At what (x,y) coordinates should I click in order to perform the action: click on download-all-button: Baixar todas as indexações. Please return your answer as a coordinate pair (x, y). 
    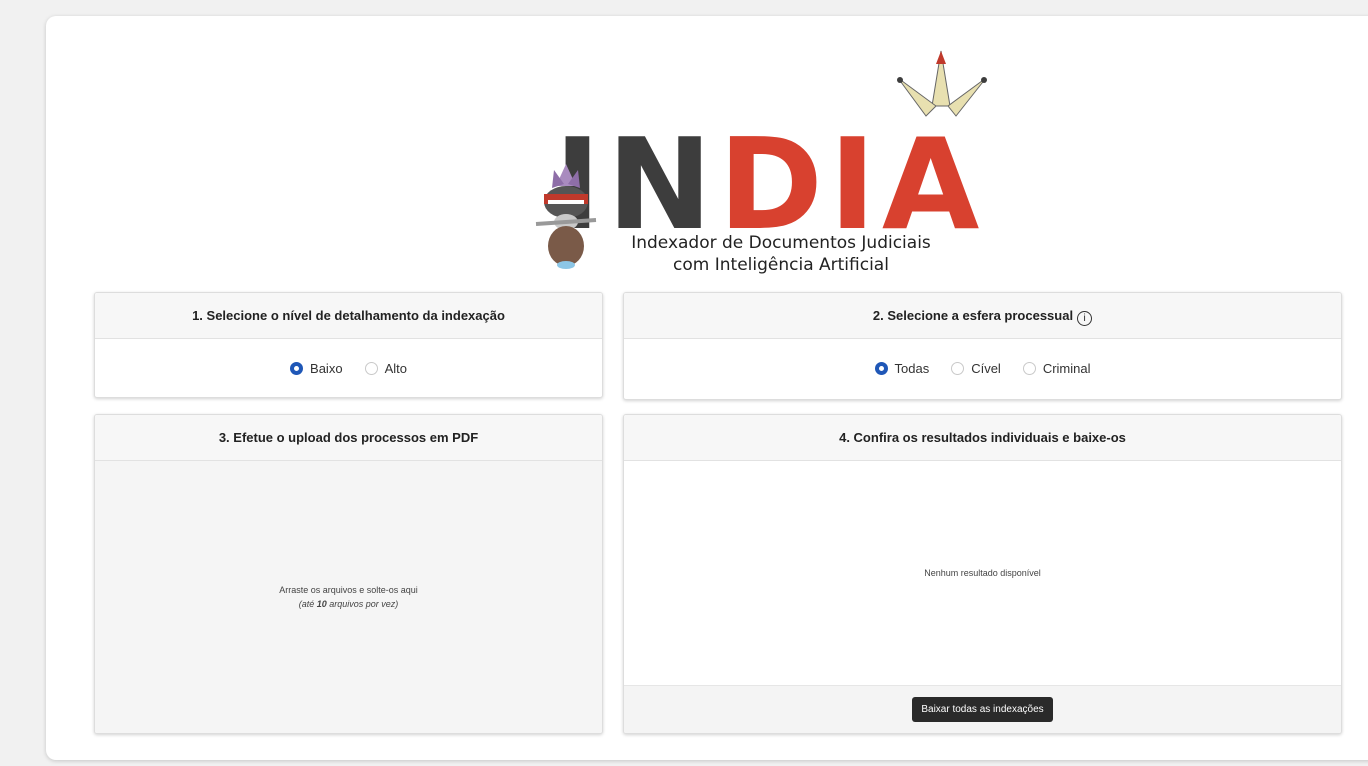
    Looking at the image, I should click on (982, 709).